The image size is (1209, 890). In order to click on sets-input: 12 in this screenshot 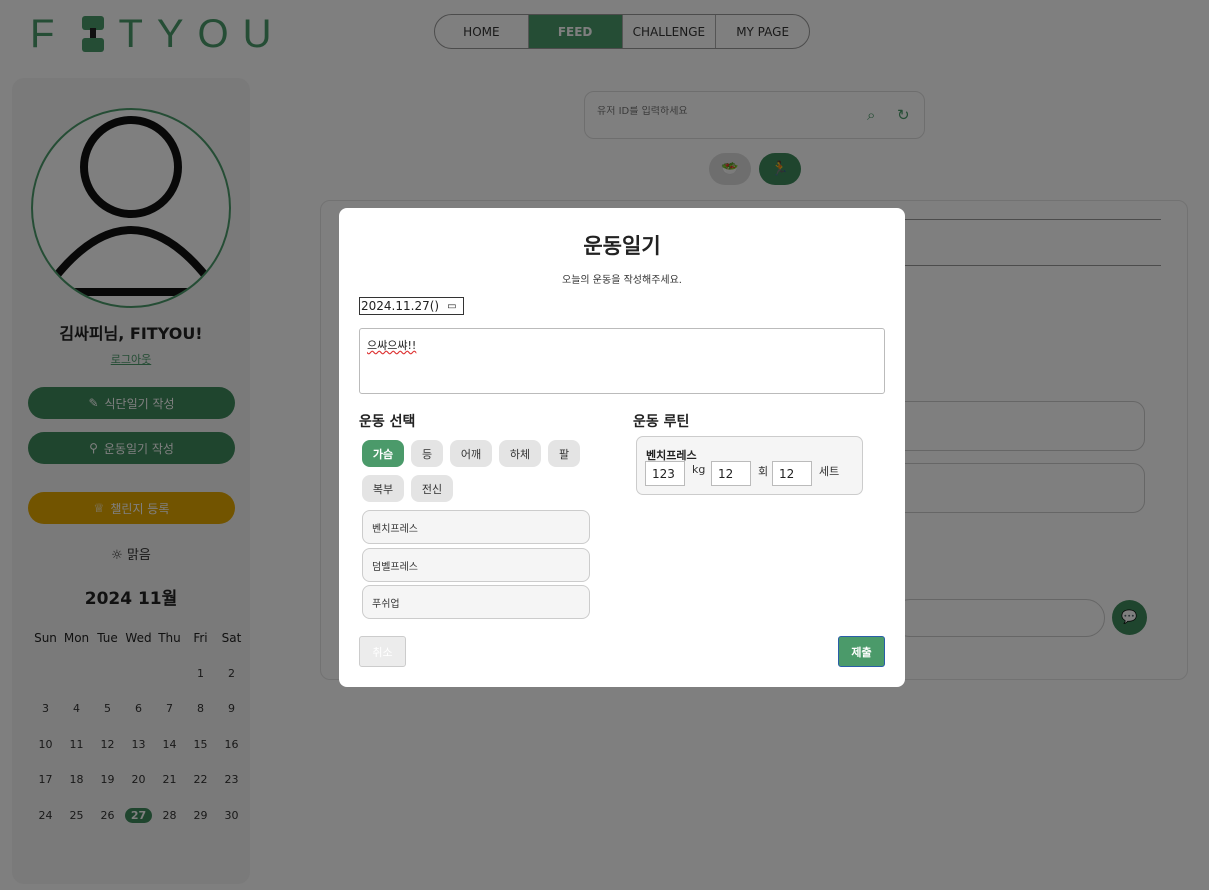, I will do `click(792, 473)`.